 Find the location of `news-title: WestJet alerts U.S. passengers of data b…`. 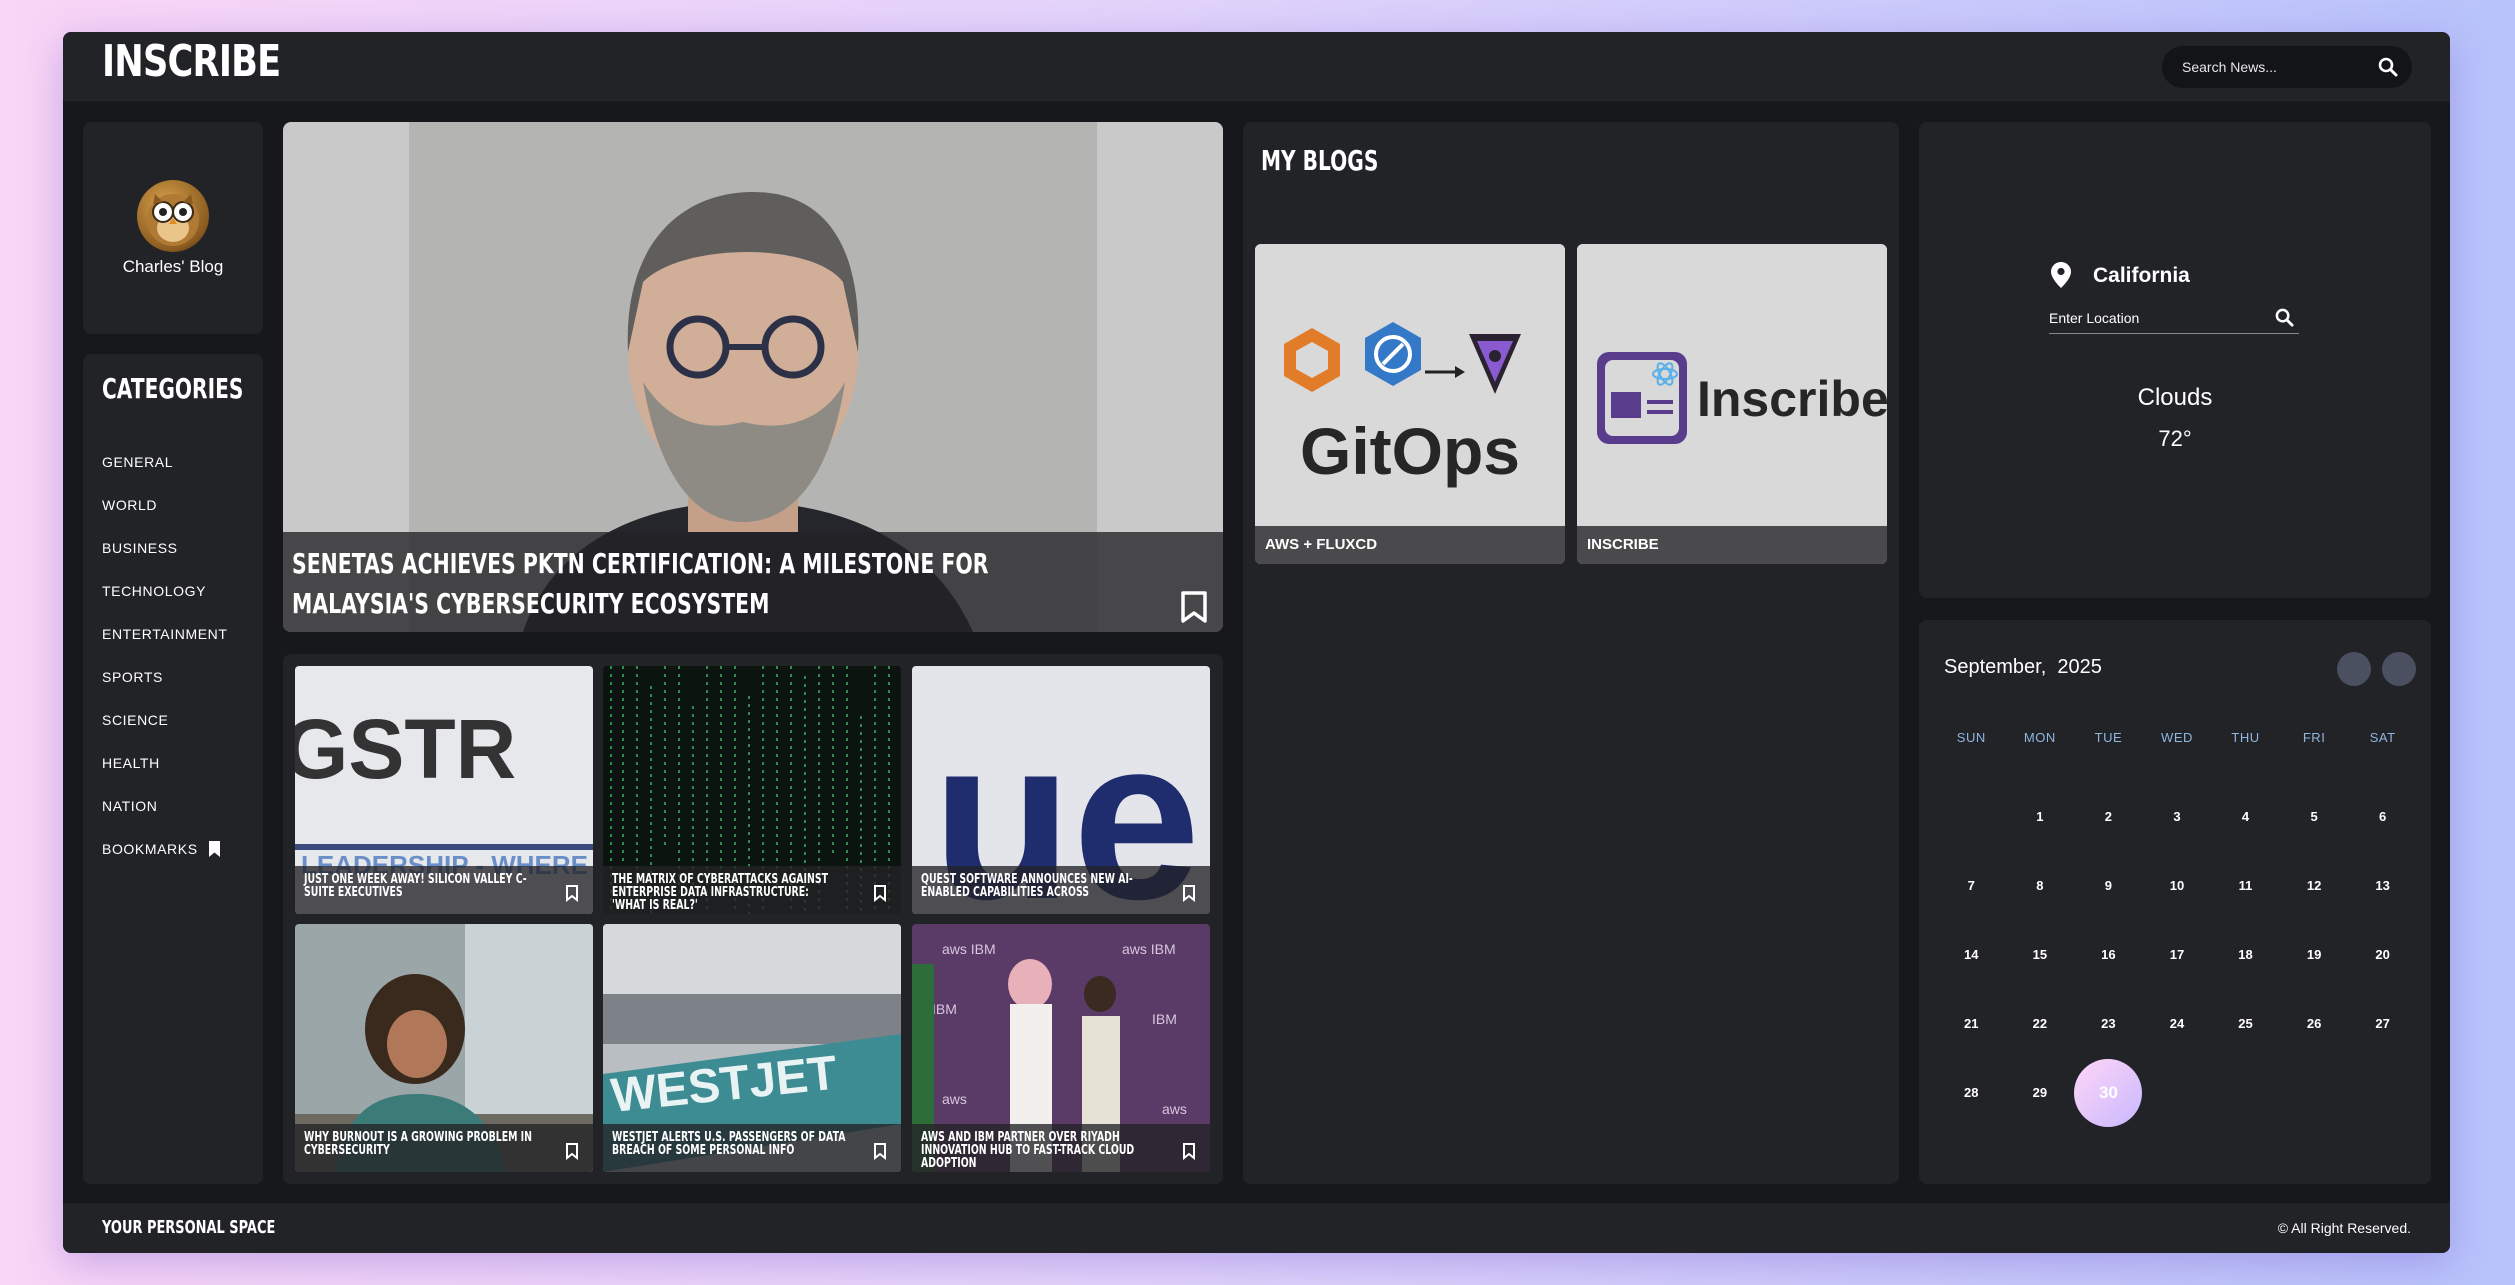

news-title: WestJet alerts U.S. passengers of data b… is located at coordinates (729, 1144).